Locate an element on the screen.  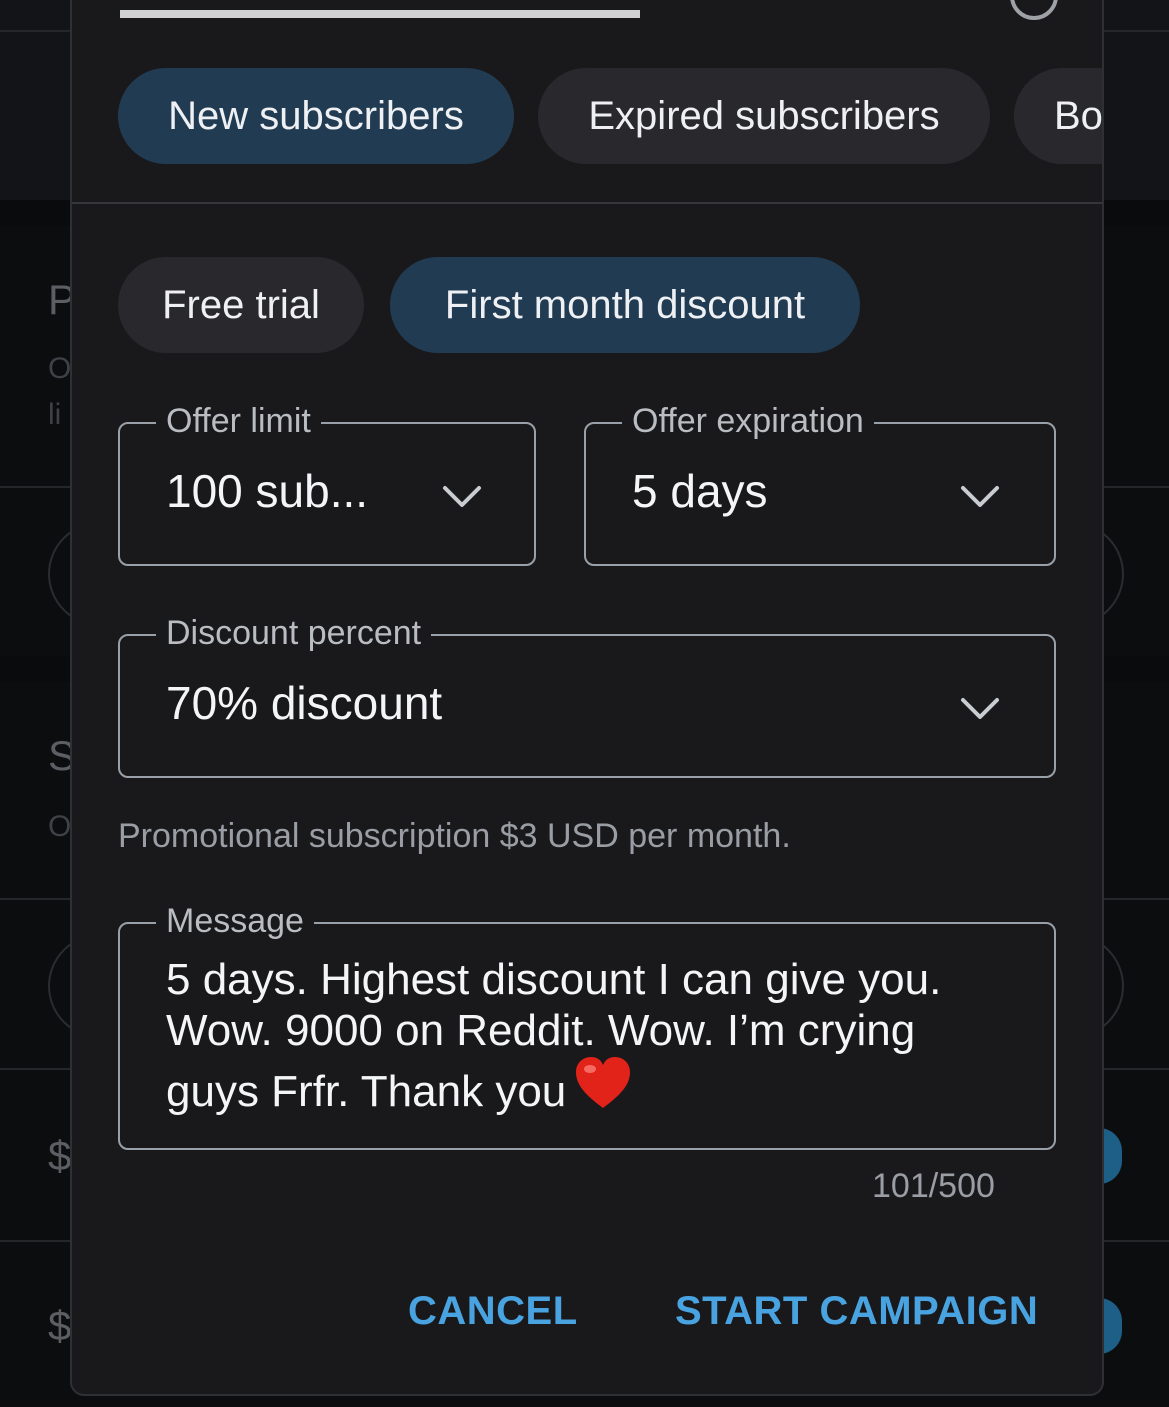
tab-bo-partial: Bo is located at coordinates (1058, 116).